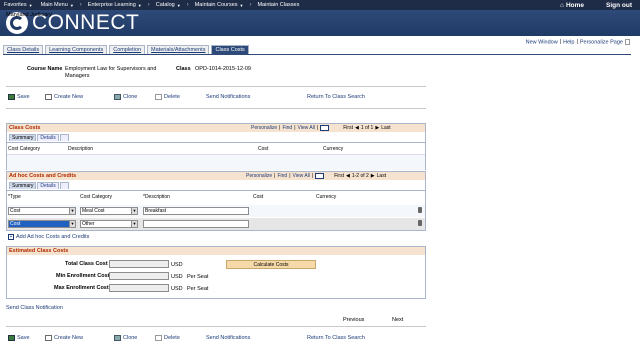  What do you see at coordinates (216, 162) in the screenshot?
I see `empty-row` at bounding box center [216, 162].